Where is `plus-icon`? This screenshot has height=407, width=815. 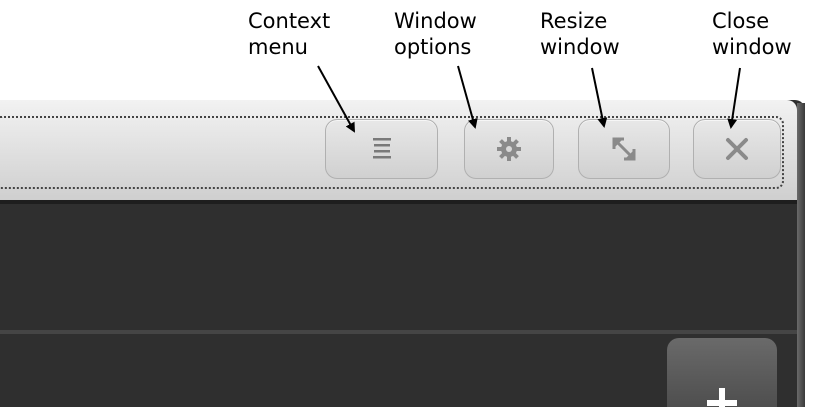
plus-icon is located at coordinates (722, 397).